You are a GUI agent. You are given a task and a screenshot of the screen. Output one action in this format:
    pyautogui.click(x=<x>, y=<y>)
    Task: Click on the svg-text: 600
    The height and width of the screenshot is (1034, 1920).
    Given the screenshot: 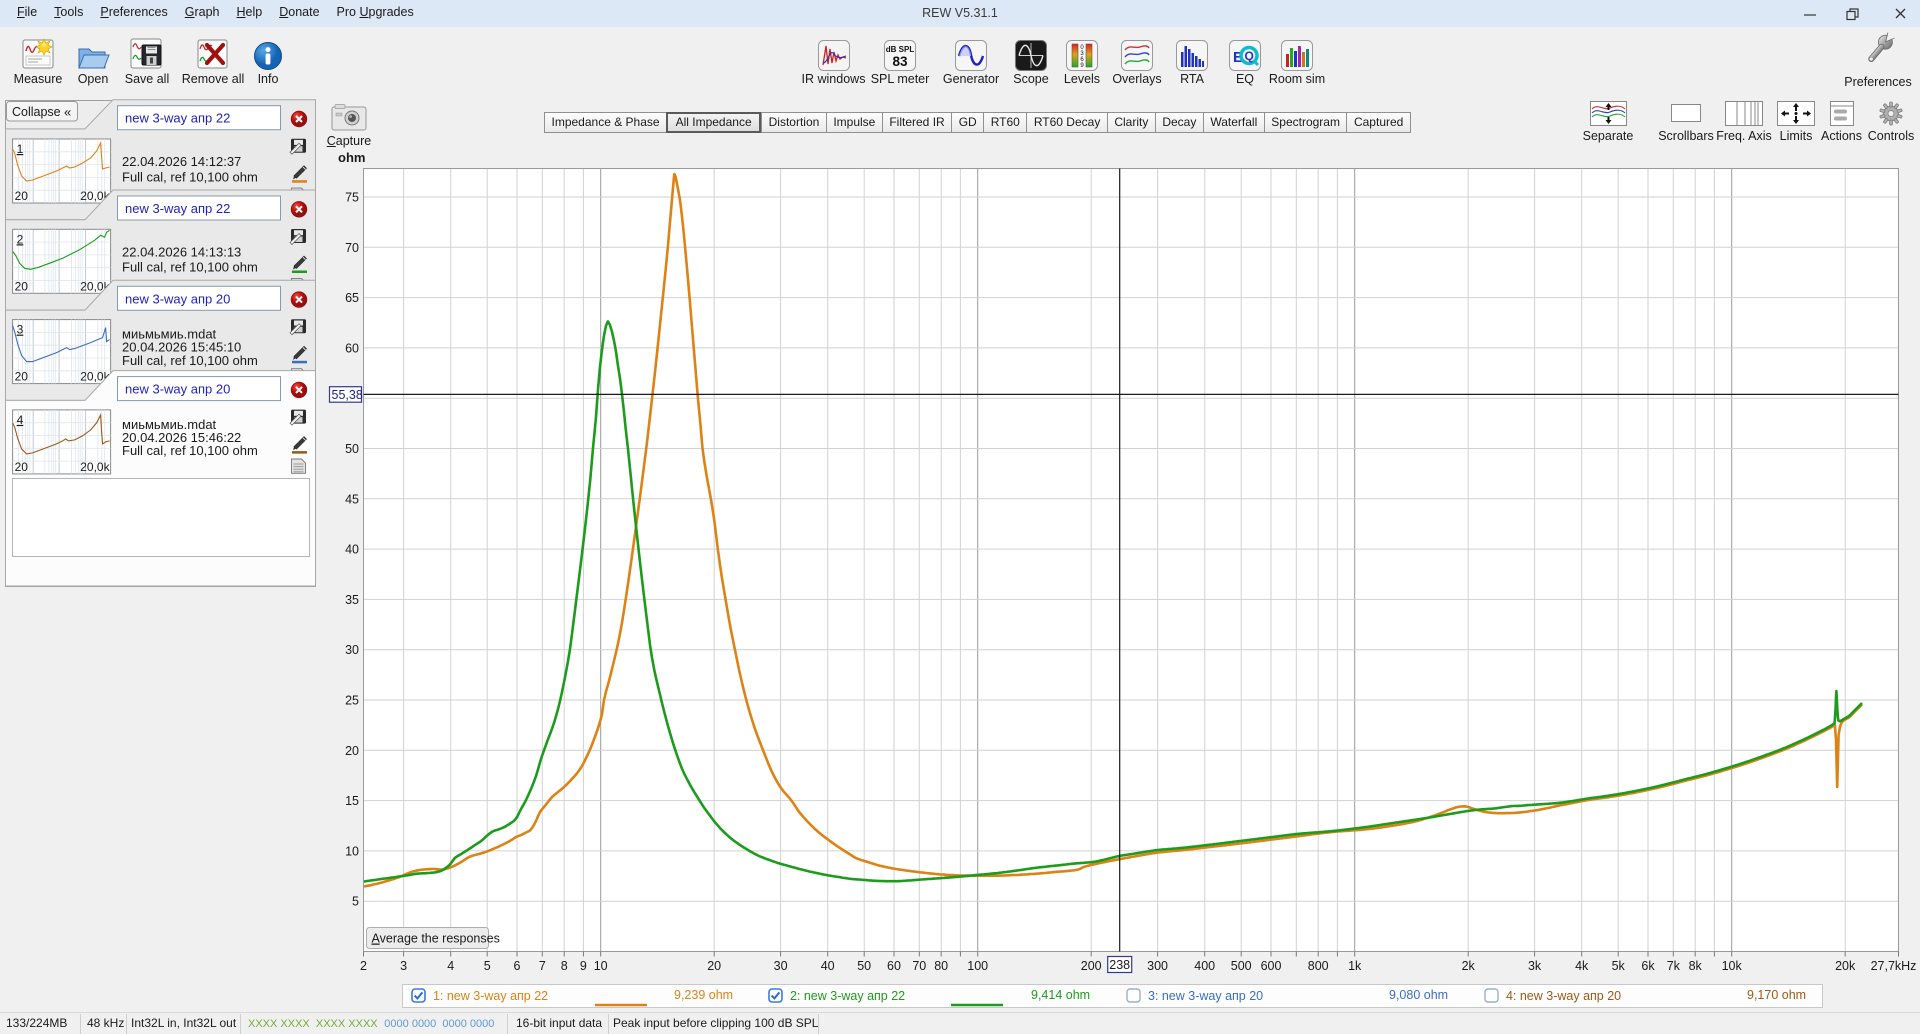 What is the action you would take?
    pyautogui.click(x=1271, y=966)
    